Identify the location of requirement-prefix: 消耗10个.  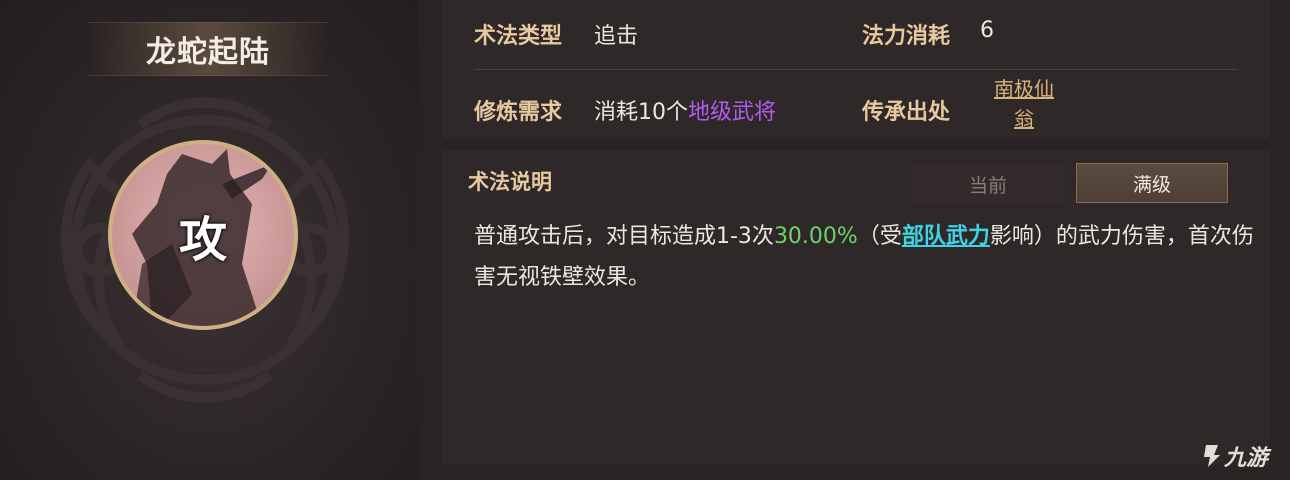
(641, 112).